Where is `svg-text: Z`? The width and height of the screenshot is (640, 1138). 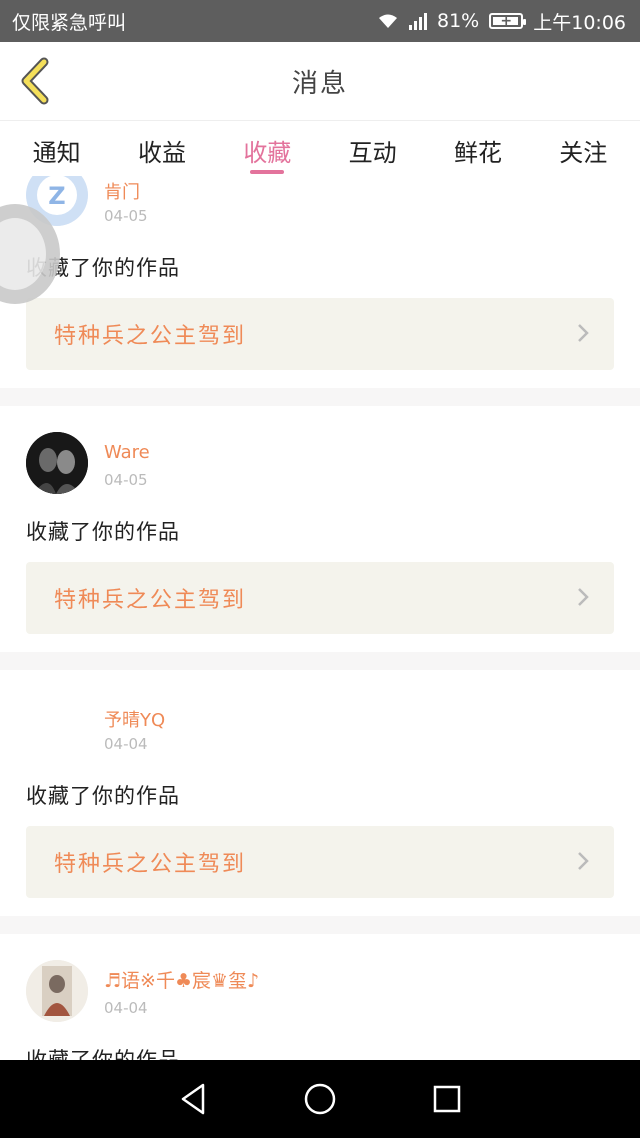 svg-text: Z is located at coordinates (56, 196).